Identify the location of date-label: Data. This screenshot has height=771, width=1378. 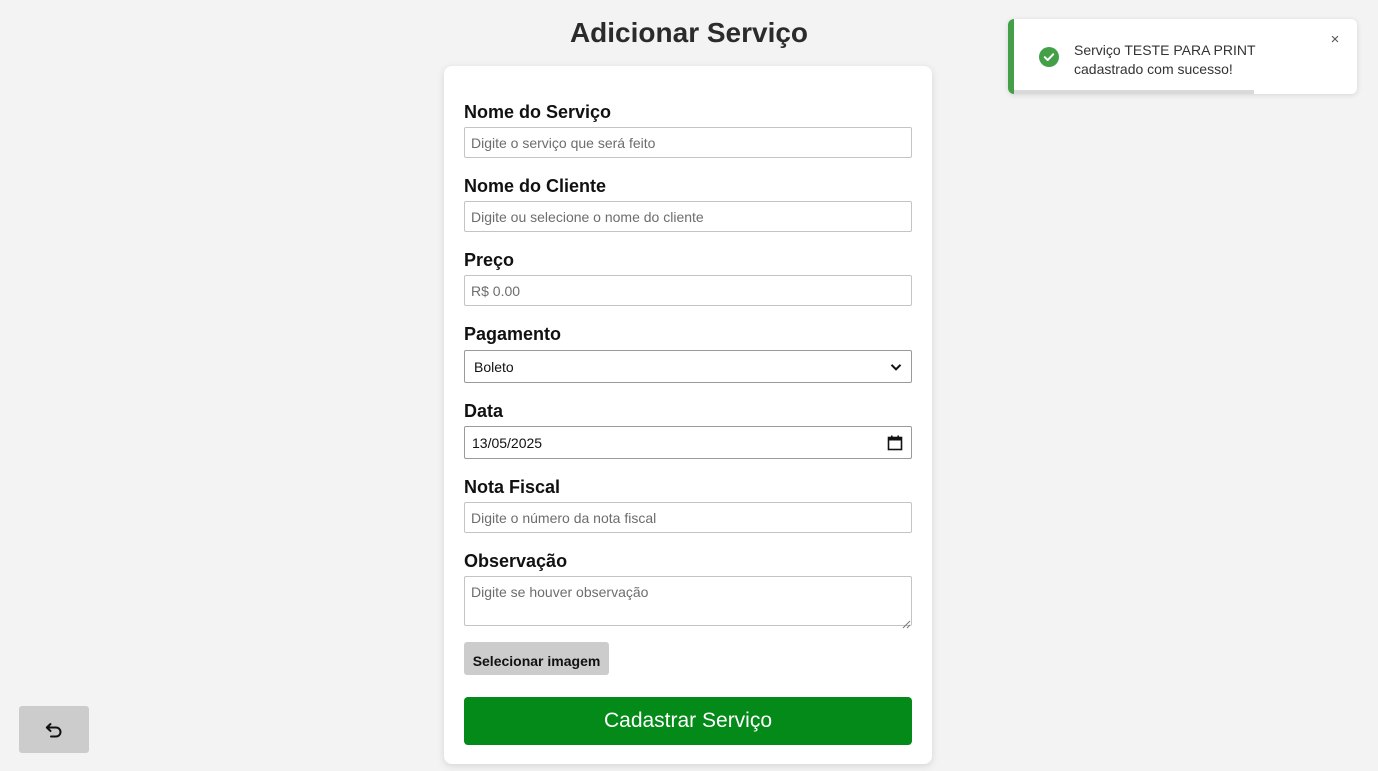
(484, 411).